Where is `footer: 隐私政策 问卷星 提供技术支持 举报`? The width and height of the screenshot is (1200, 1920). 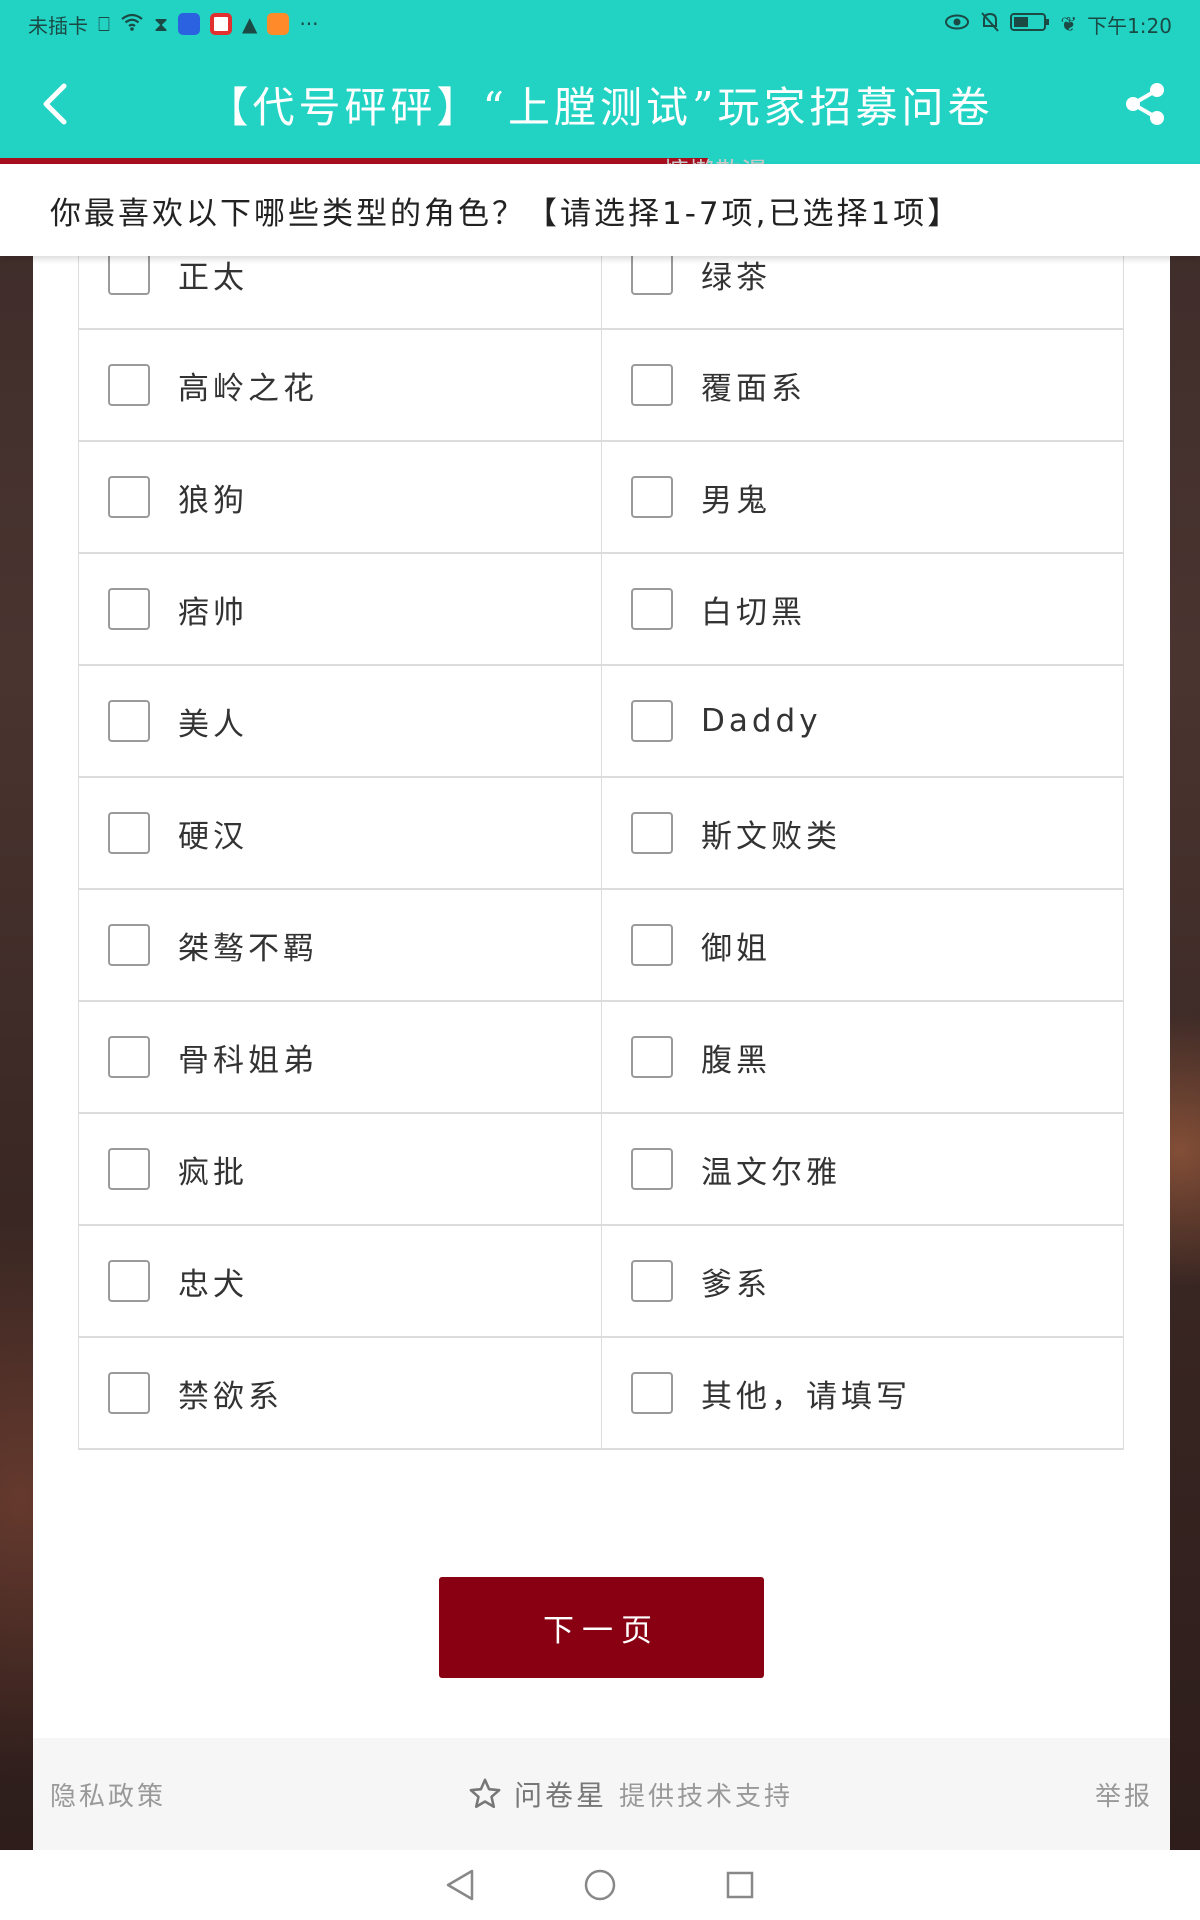
footer: 隐私政策 问卷星 提供技术支持 举报 is located at coordinates (601, 1794).